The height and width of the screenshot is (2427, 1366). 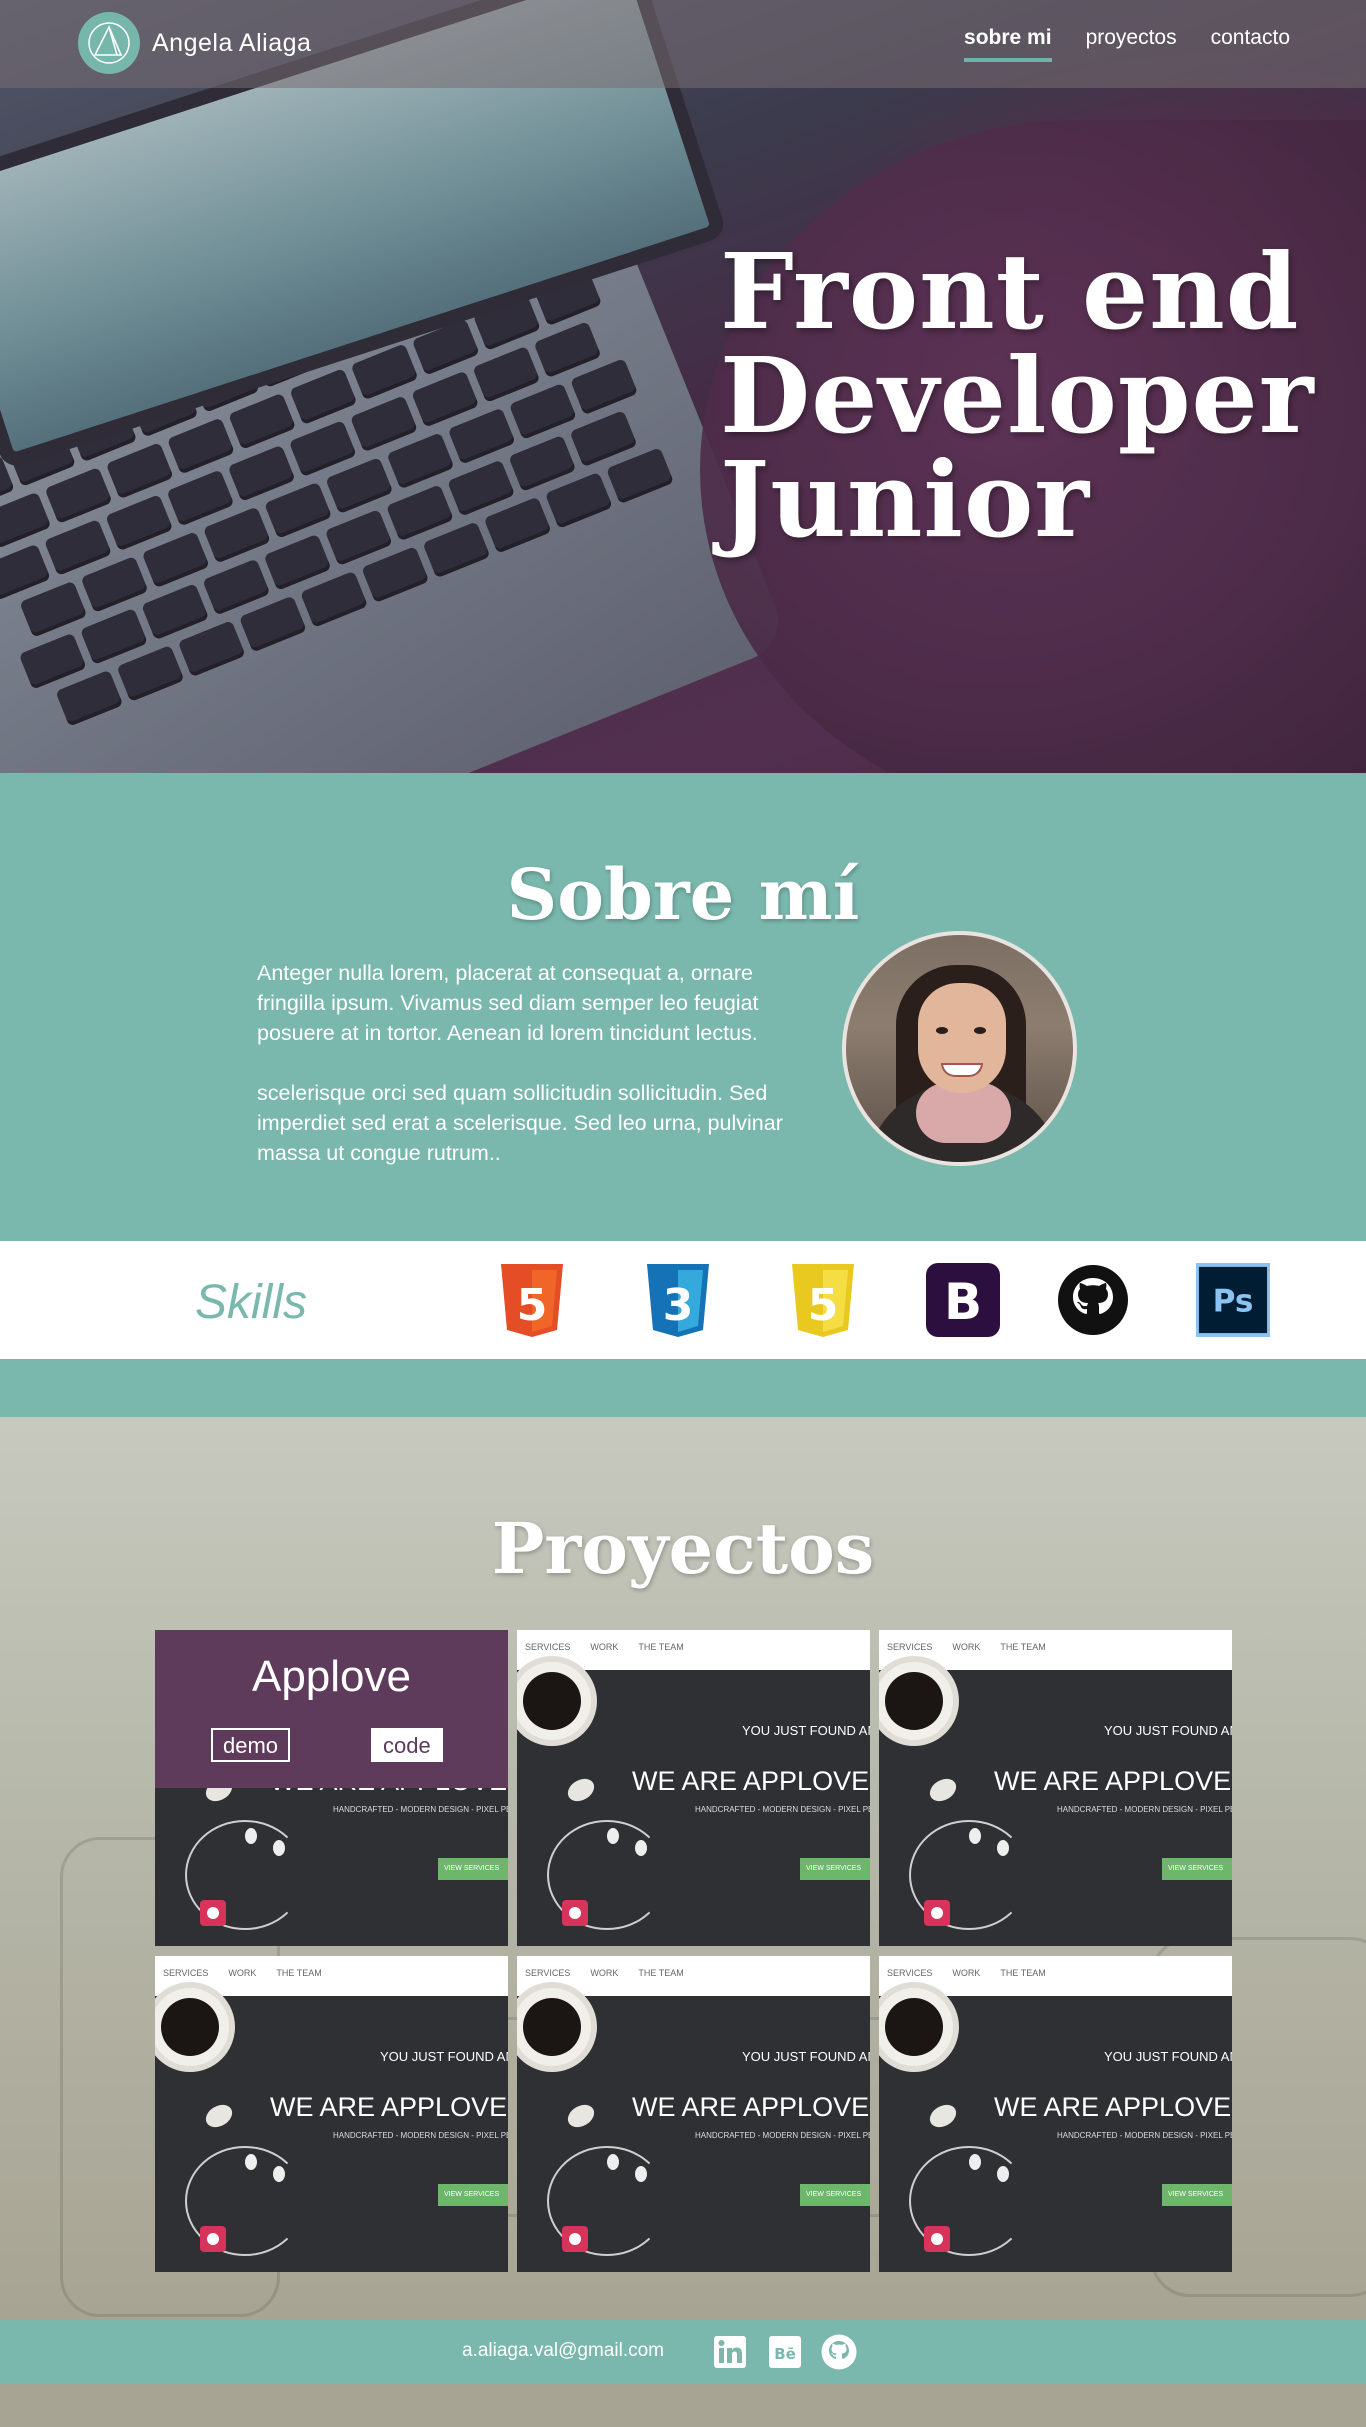 I want to click on hero-title-line-3: Junior, so click(x=905, y=499).